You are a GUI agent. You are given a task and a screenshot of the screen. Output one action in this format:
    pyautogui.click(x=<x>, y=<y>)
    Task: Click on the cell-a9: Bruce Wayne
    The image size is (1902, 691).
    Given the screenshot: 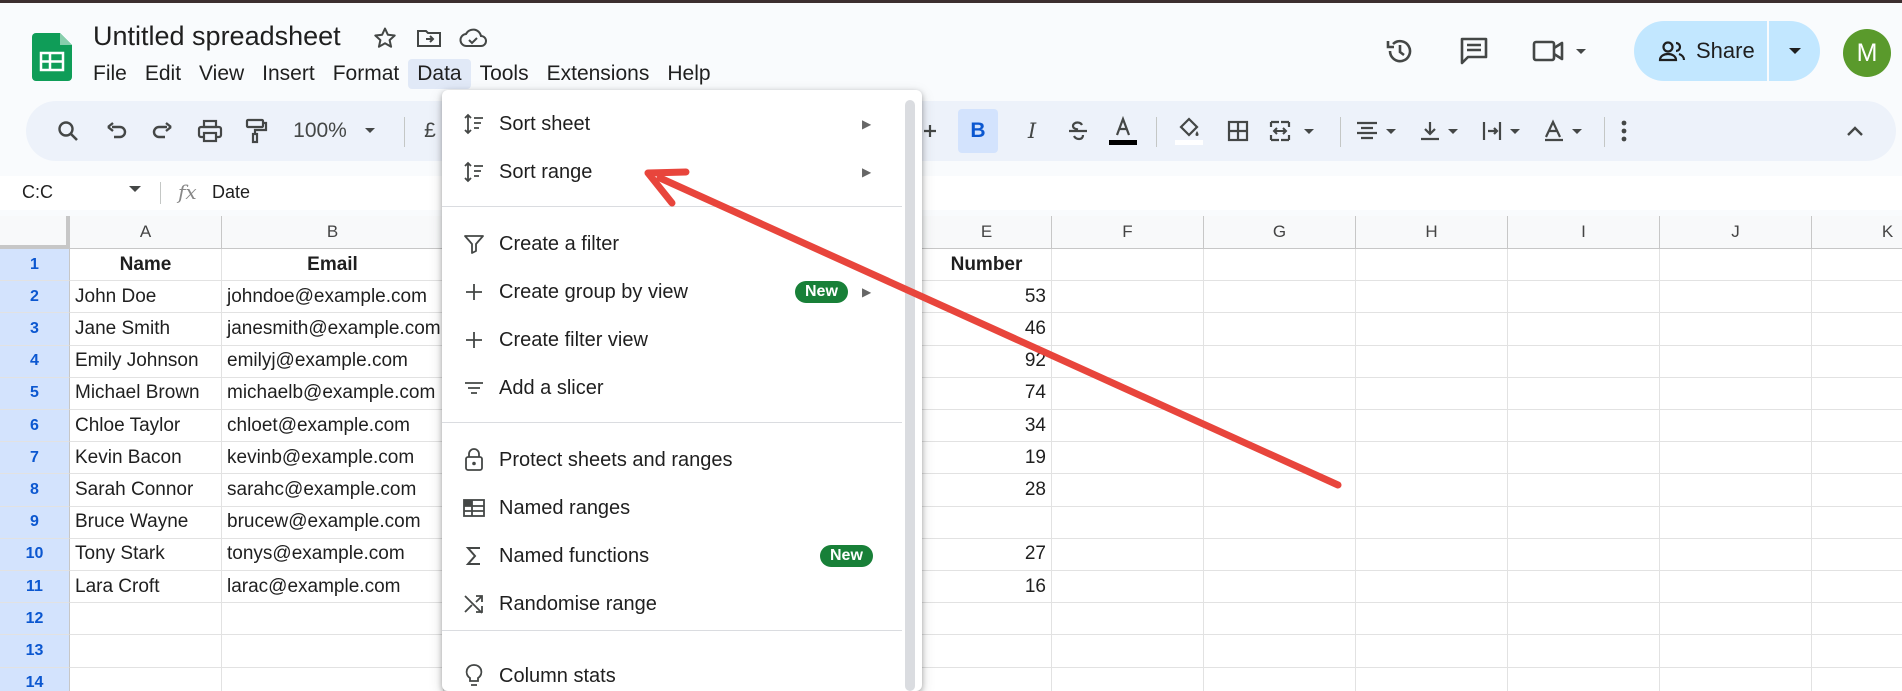 What is the action you would take?
    pyautogui.click(x=146, y=522)
    